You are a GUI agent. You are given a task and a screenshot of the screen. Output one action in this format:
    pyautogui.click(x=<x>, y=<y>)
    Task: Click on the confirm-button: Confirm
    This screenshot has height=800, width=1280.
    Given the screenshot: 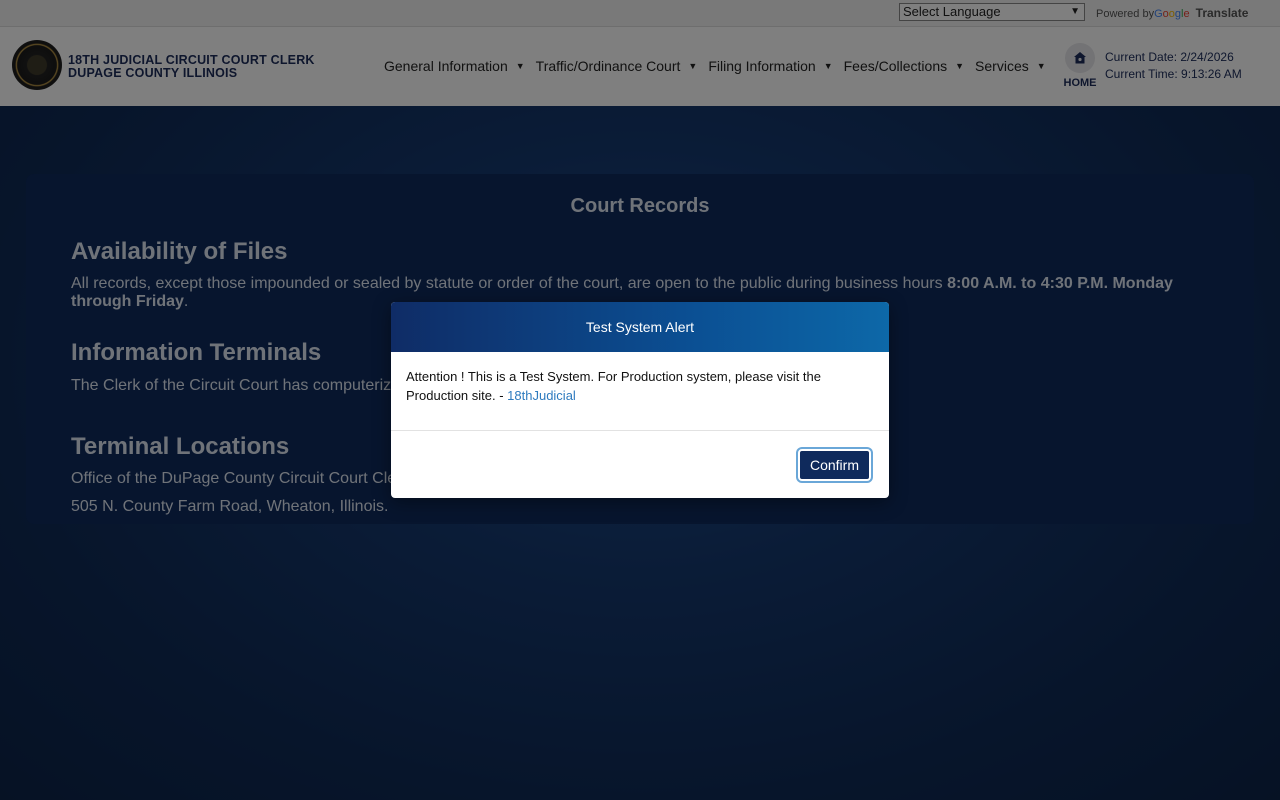 What is the action you would take?
    pyautogui.click(x=834, y=465)
    